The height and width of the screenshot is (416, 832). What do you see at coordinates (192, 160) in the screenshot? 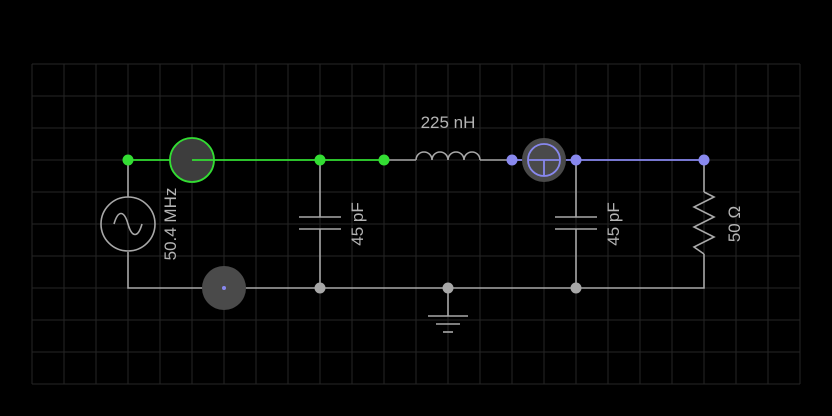
I see `current-probe-green` at bounding box center [192, 160].